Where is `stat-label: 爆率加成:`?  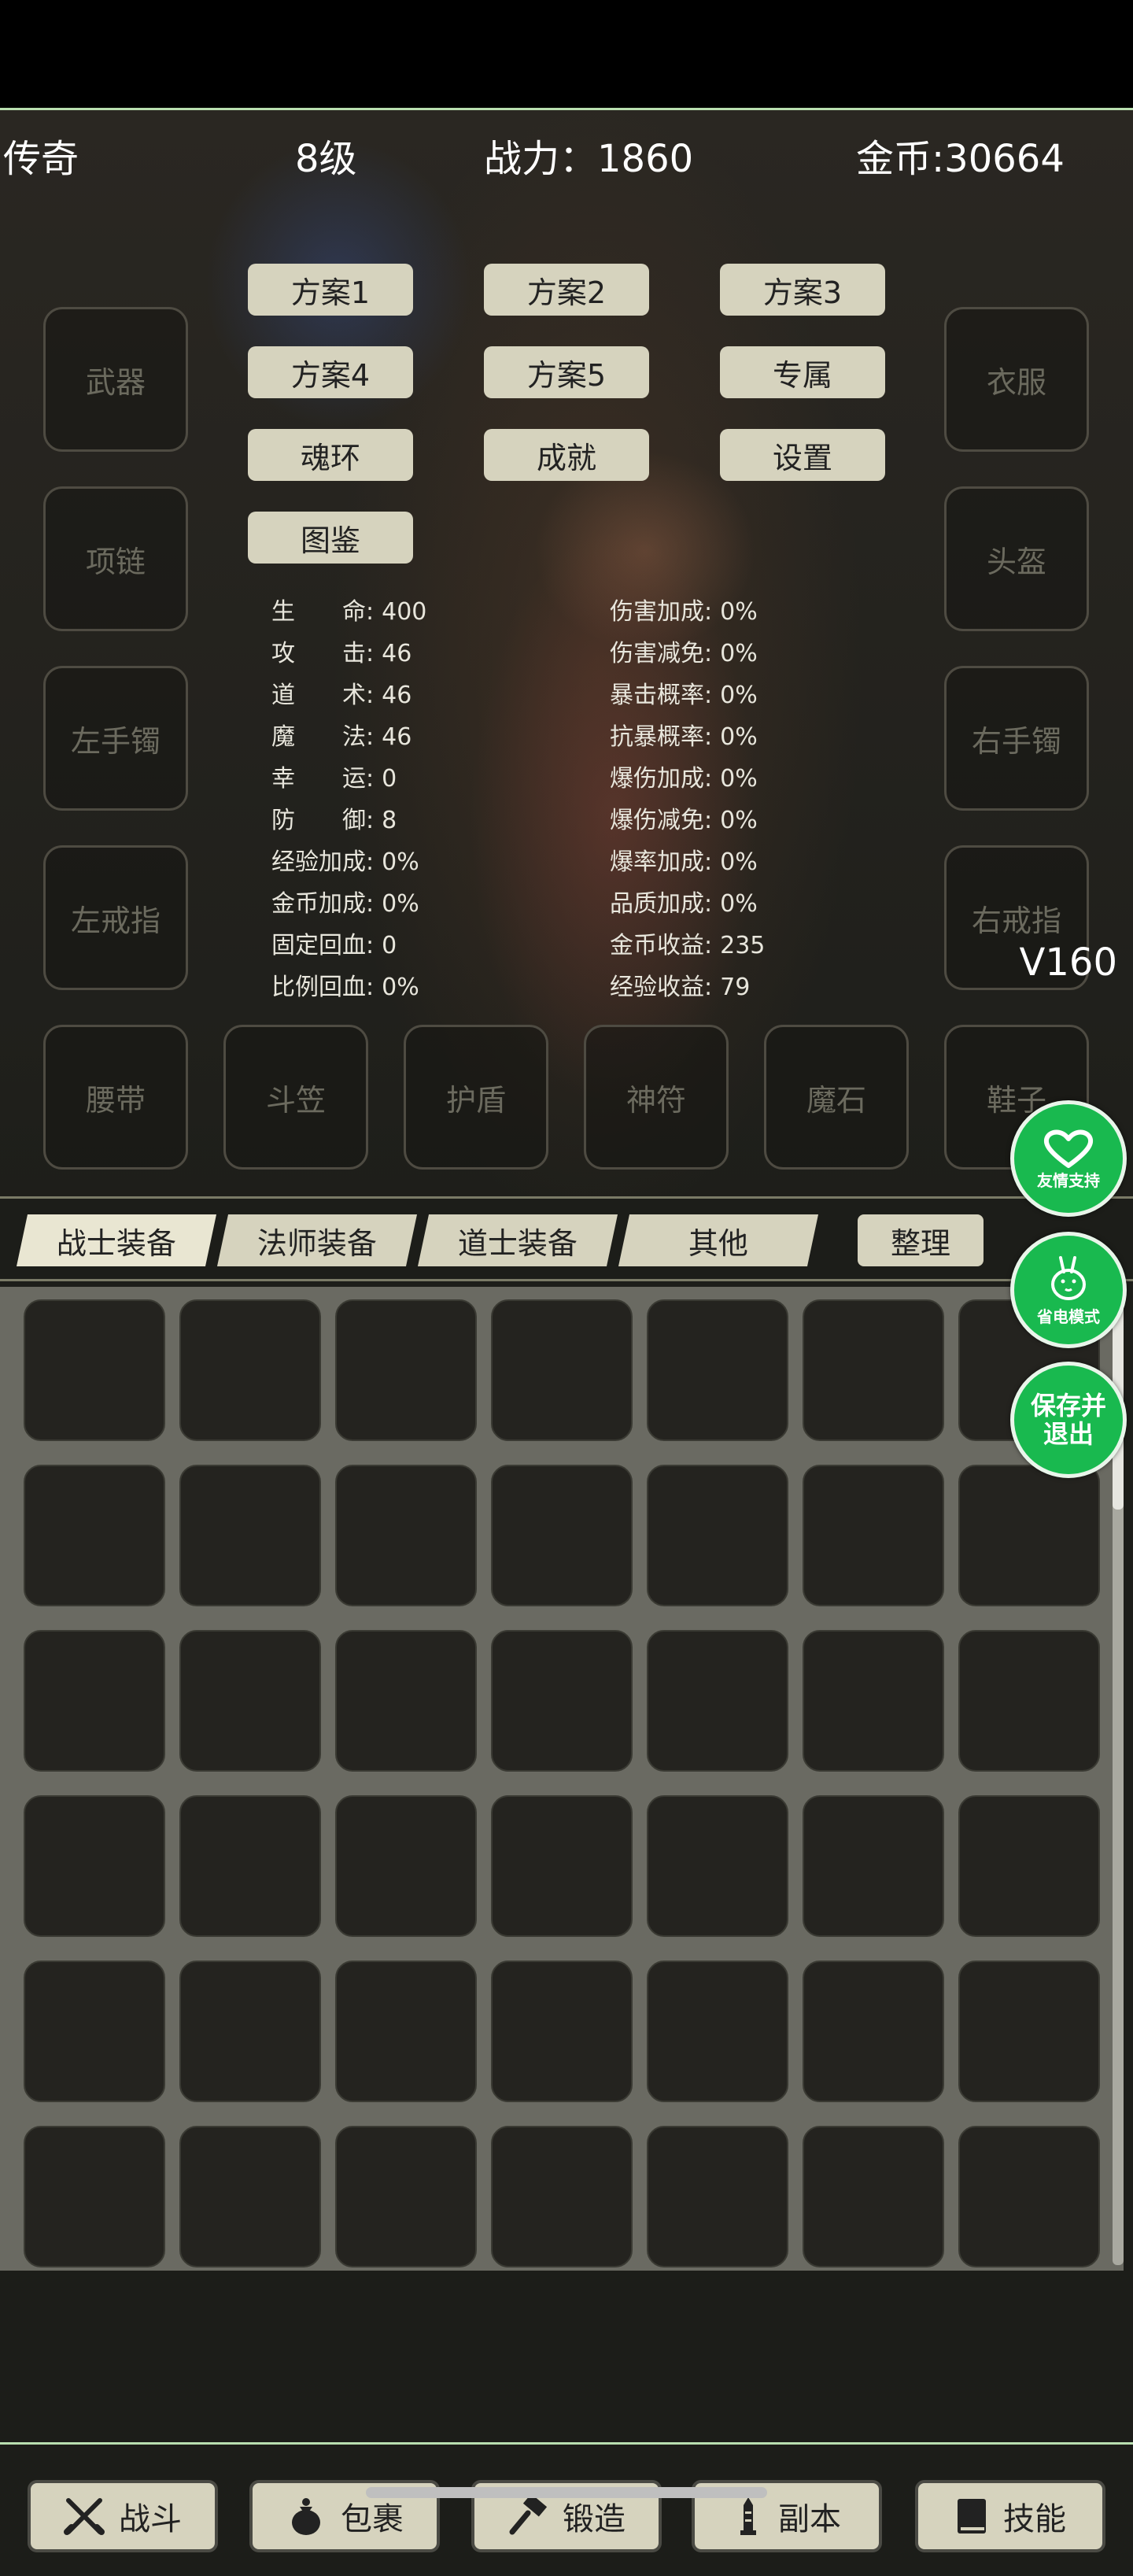
stat-label: 爆率加成: is located at coordinates (661, 862).